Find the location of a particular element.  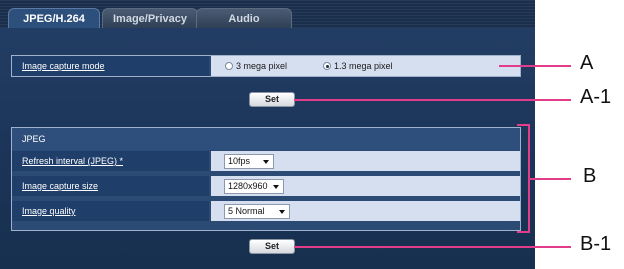

radio-1-3mp-label: 1.3 mega pixel is located at coordinates (363, 66).